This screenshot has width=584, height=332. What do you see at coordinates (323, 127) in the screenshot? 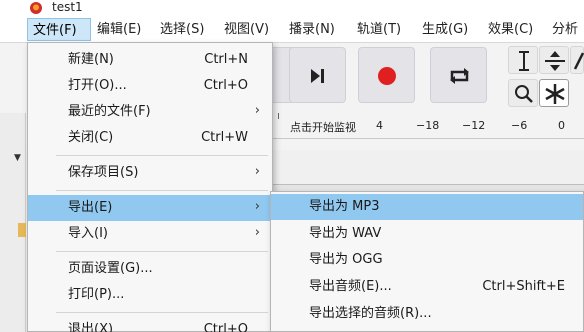
I see `monitor-label: 点击开始监视` at bounding box center [323, 127].